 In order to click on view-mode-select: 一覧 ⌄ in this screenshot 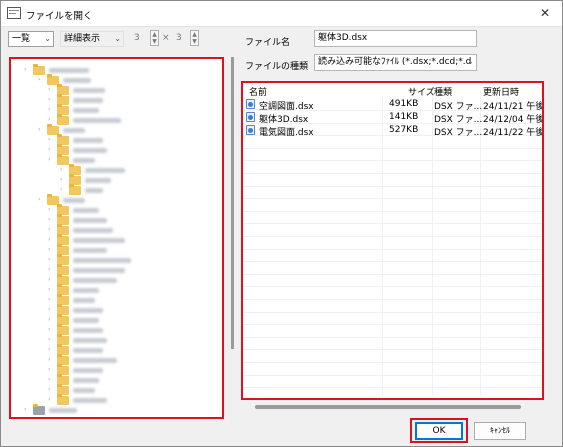, I will do `click(31, 39)`.